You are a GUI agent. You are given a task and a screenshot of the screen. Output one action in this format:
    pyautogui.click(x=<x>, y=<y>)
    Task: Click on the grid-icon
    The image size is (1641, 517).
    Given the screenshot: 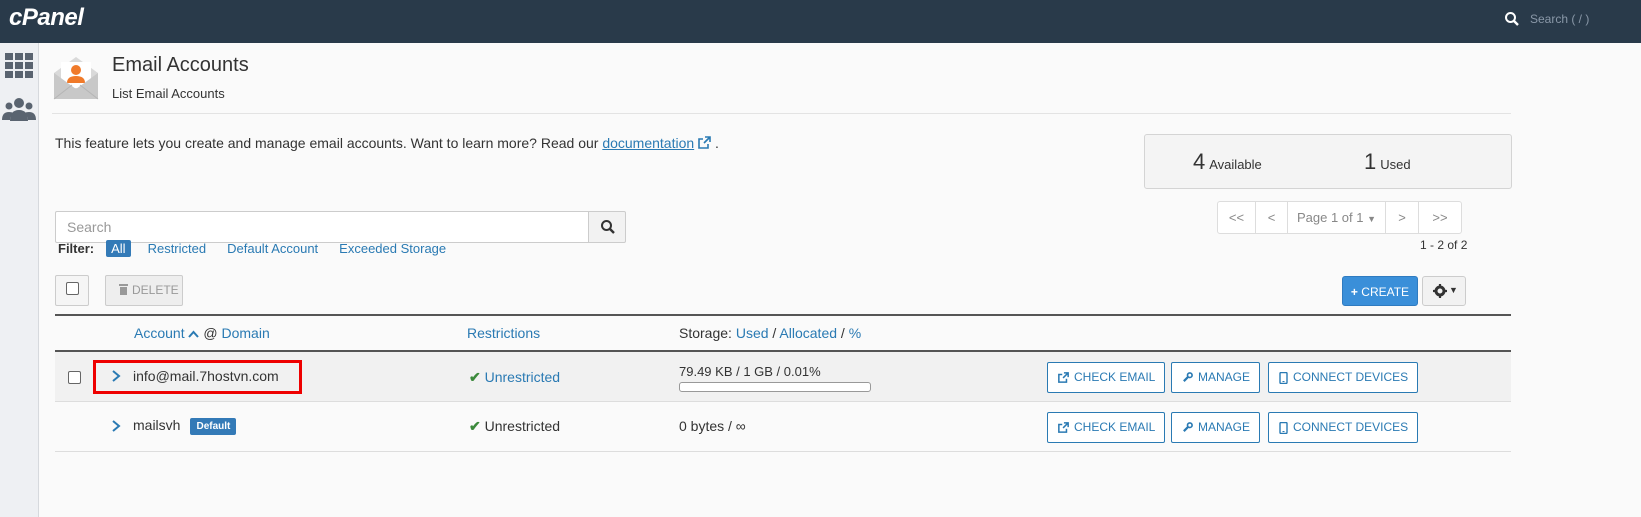 What is the action you would take?
    pyautogui.click(x=19, y=66)
    